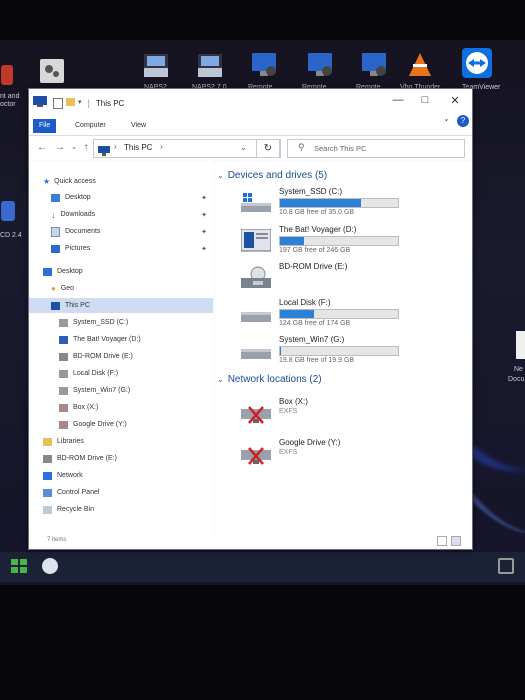 The width and height of the screenshot is (525, 700). Describe the element at coordinates (256, 278) in the screenshot. I see `bd-rom-icon` at that location.